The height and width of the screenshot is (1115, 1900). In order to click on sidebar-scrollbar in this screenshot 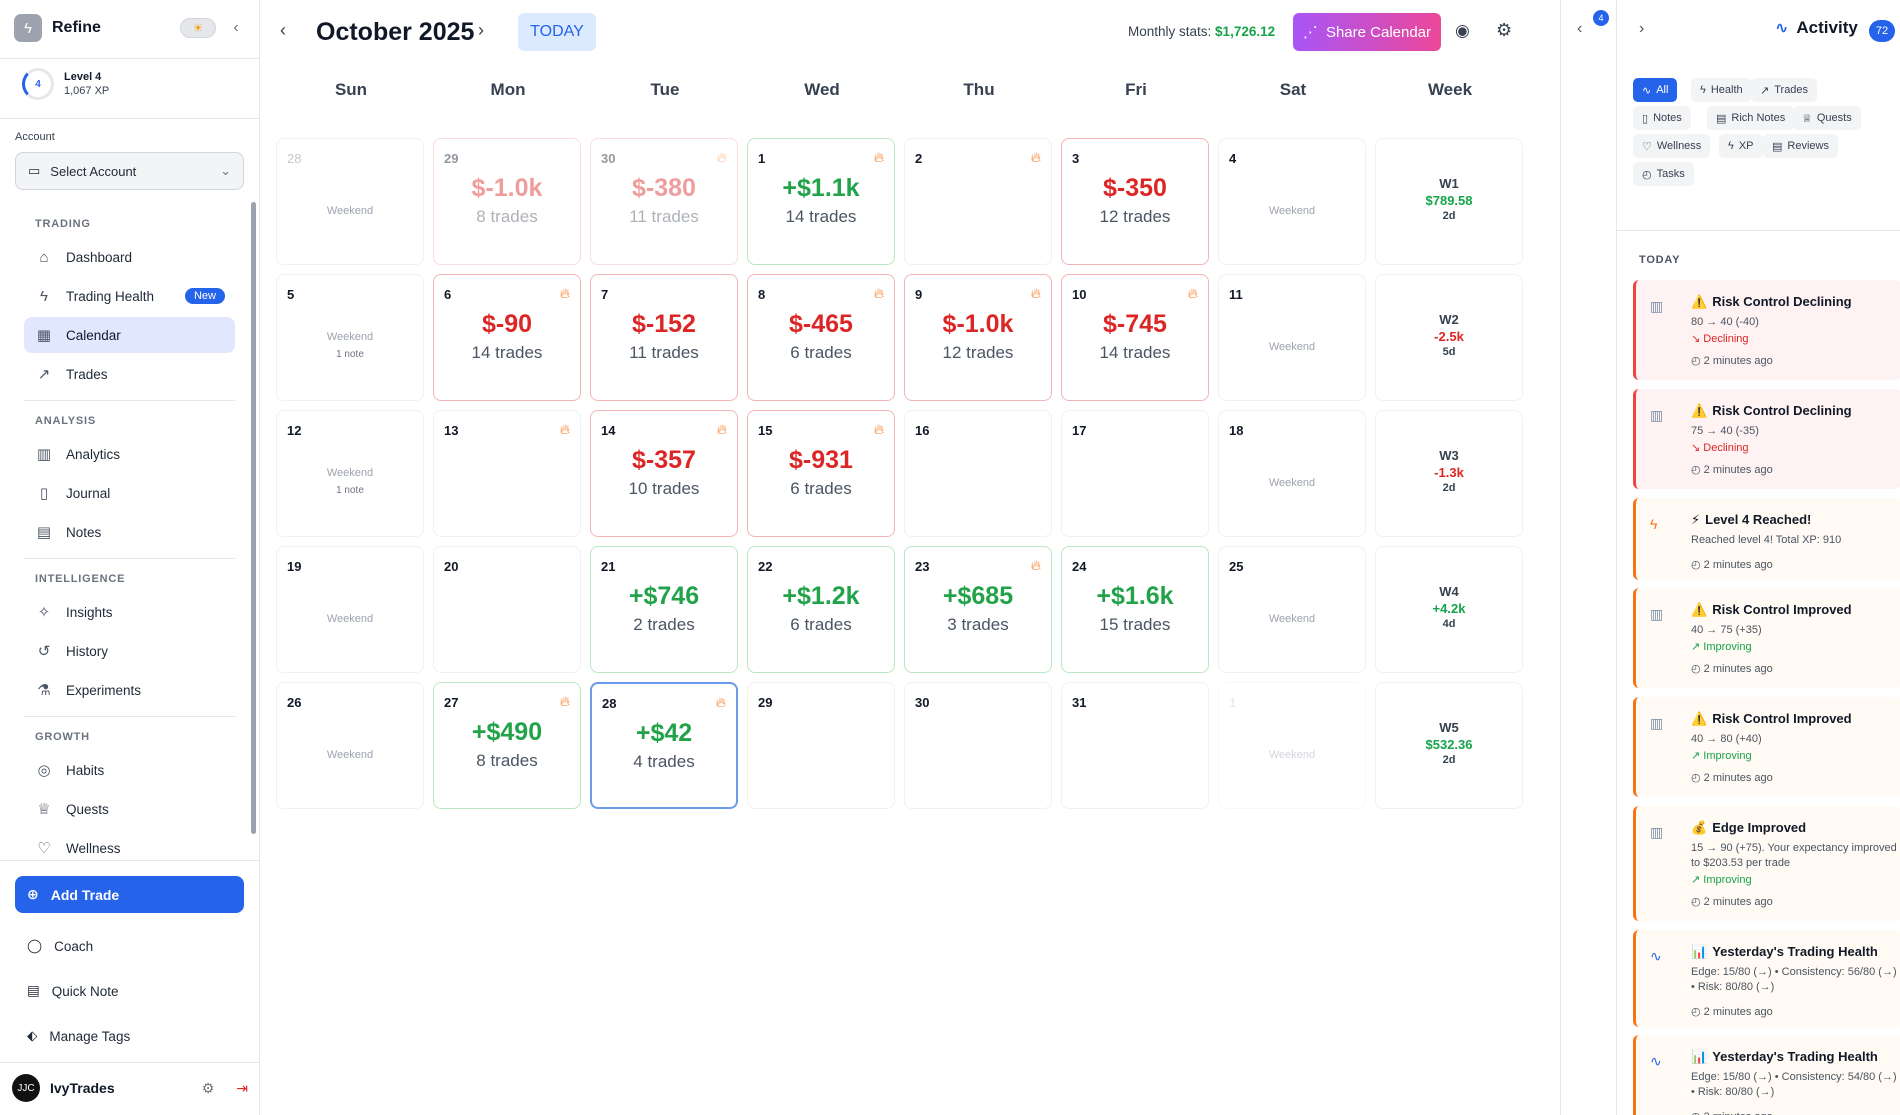, I will do `click(253, 518)`.